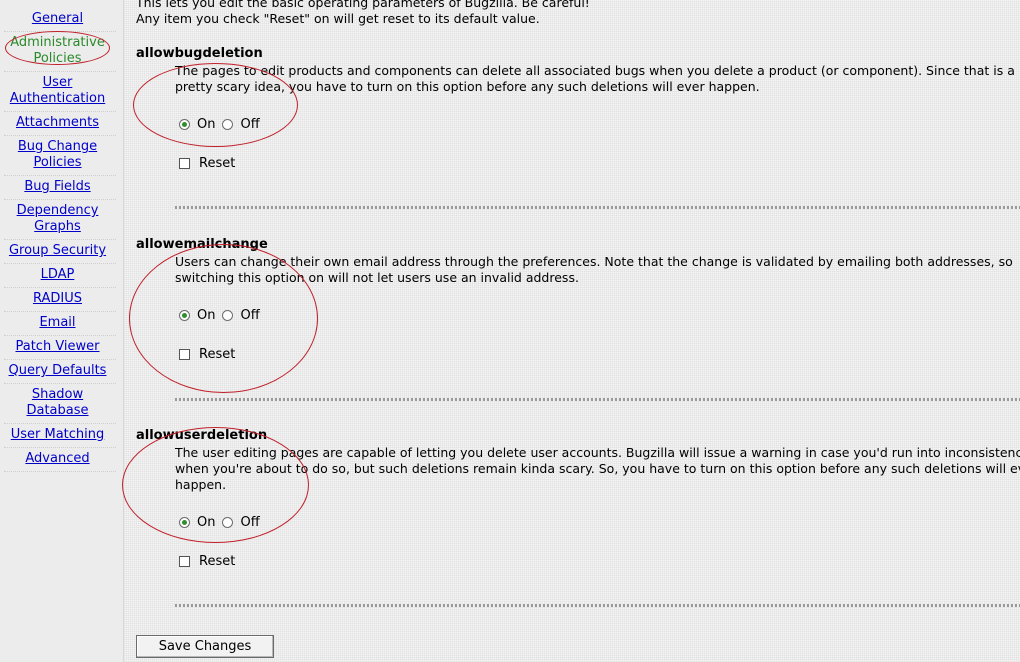  I want to click on sidebar-item-shadow-database: Shadow Database, so click(57, 403).